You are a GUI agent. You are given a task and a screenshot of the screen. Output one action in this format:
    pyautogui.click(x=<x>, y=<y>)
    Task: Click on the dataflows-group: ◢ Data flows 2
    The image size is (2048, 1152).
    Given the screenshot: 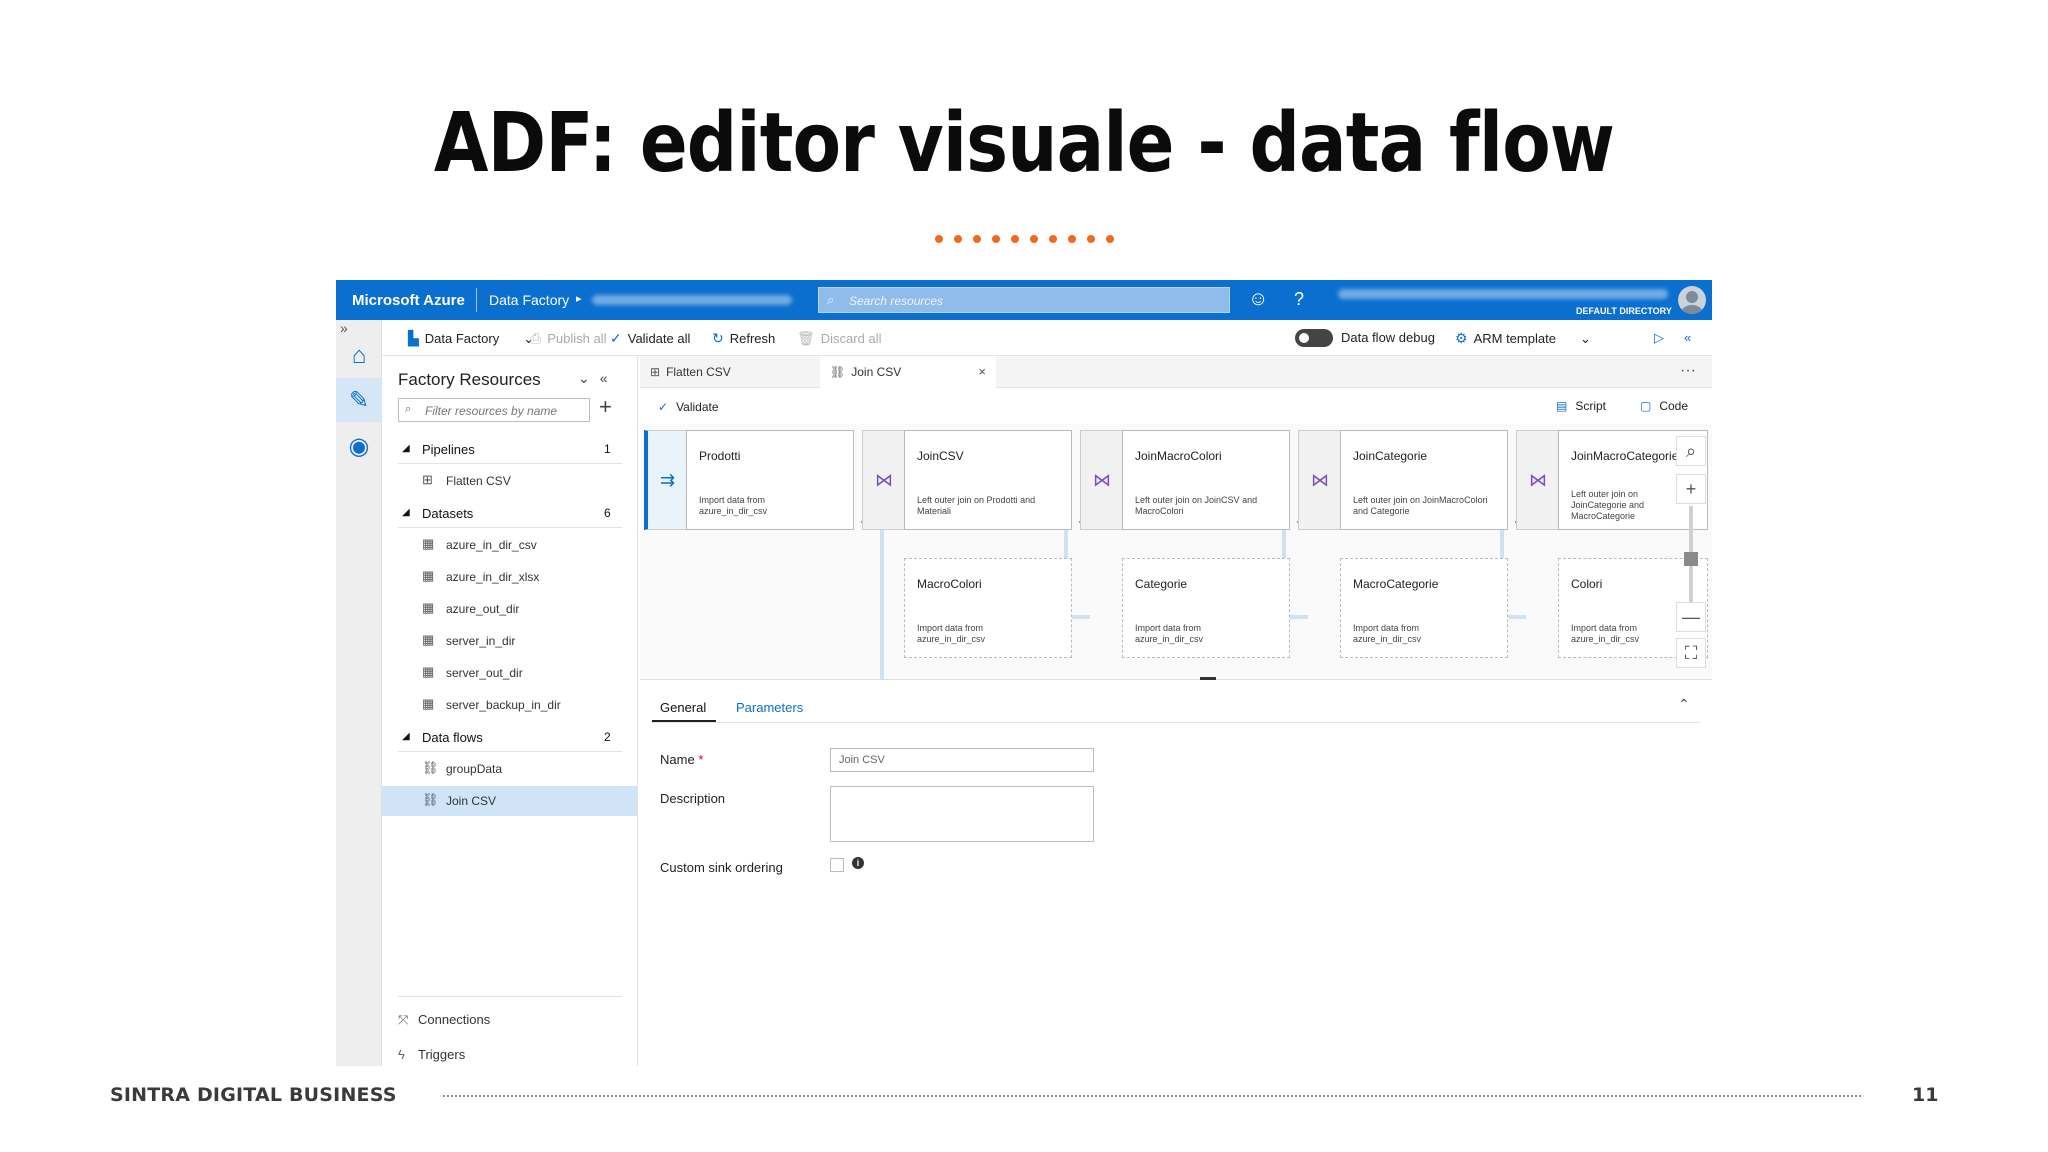 What is the action you would take?
    pyautogui.click(x=509, y=737)
    